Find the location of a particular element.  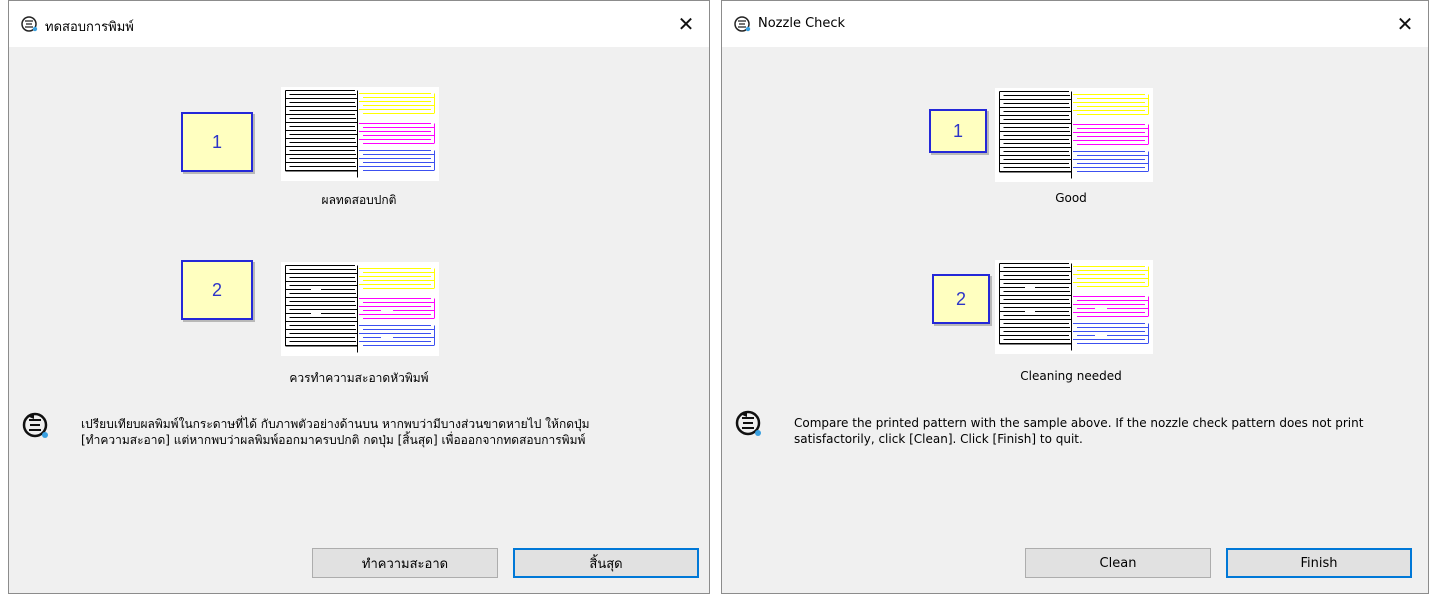

sample-1-caption: Good is located at coordinates (1071, 198).